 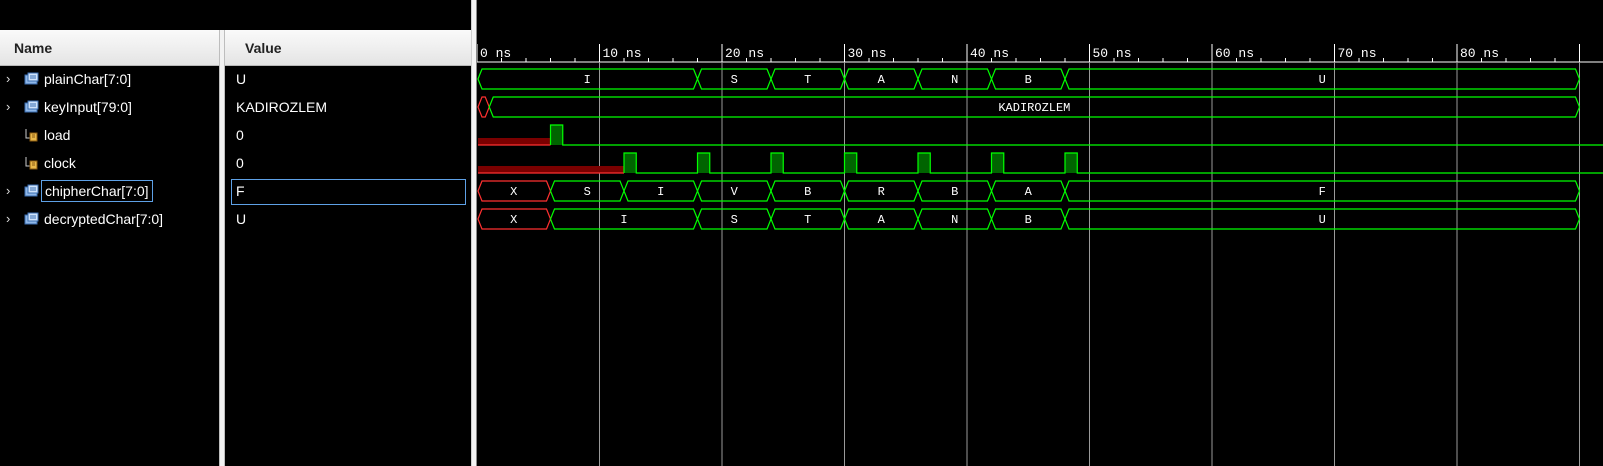 I want to click on ruler-label: 20 ns, so click(x=744, y=53).